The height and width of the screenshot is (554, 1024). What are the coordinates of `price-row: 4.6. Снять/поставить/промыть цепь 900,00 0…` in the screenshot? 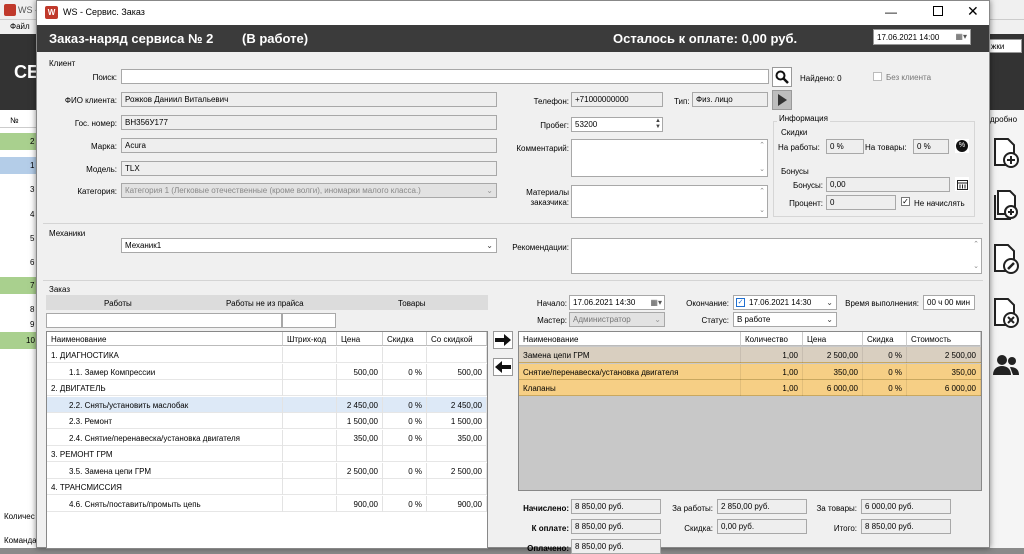 It's located at (267, 503).